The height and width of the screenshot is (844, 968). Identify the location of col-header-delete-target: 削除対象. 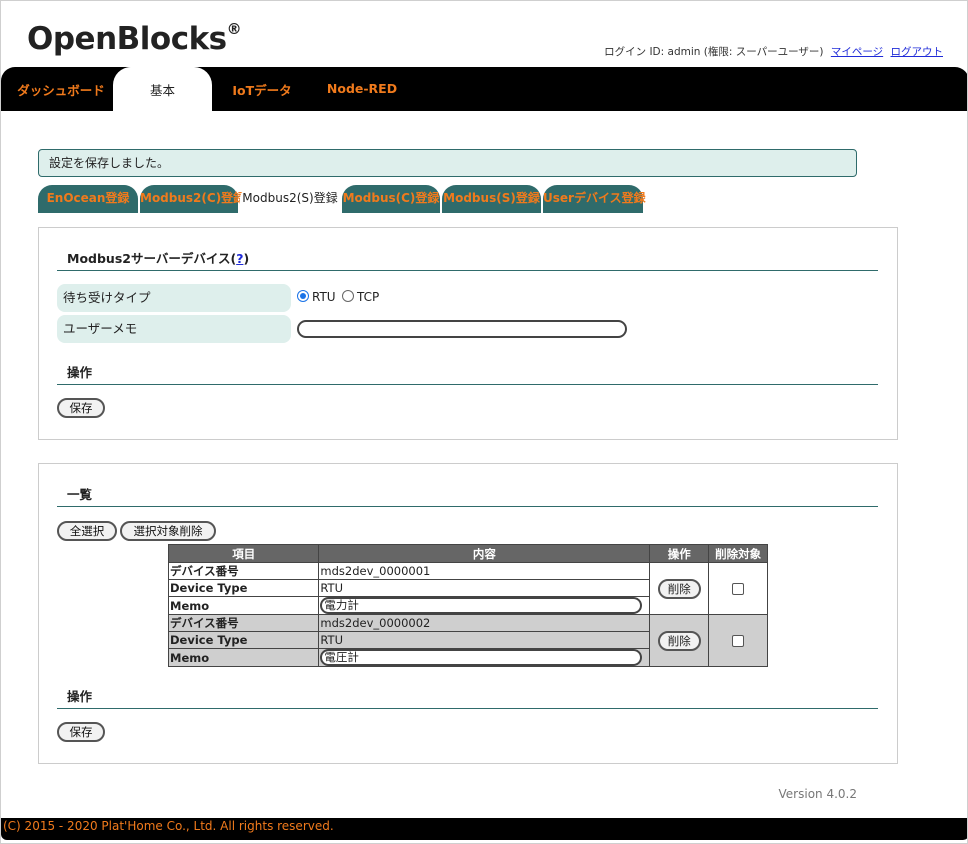
(738, 553).